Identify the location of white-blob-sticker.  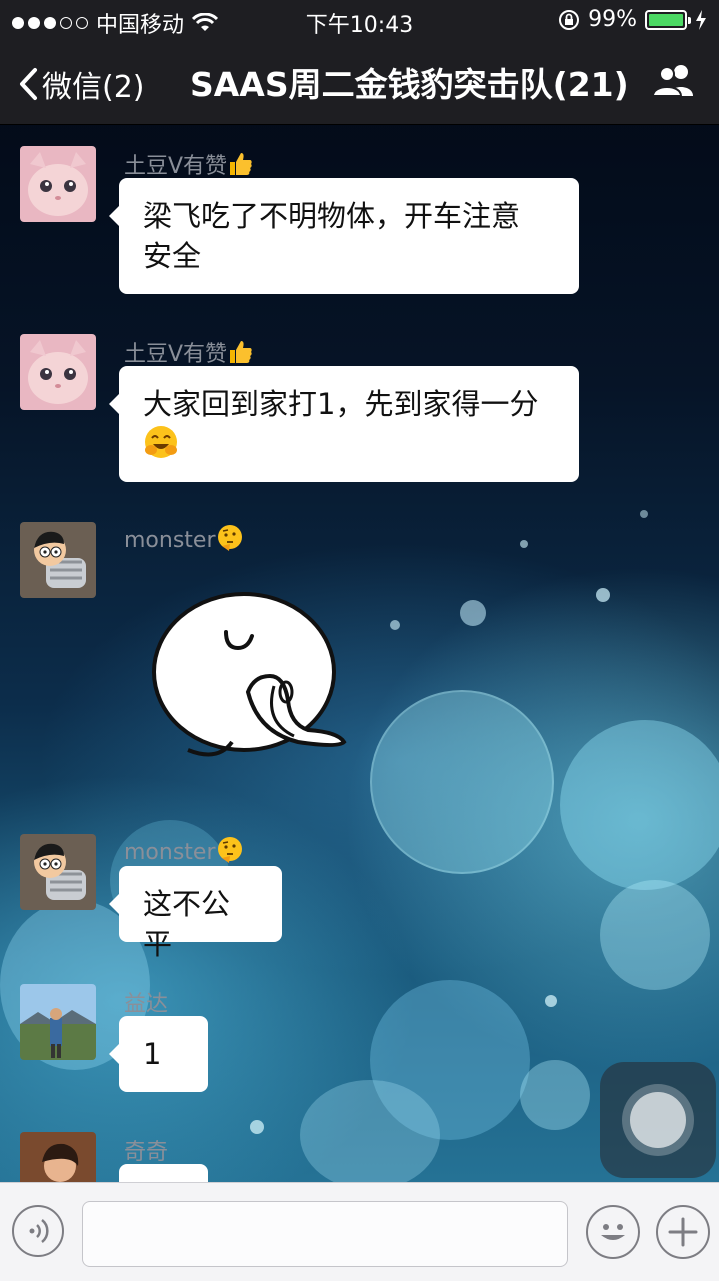
(248, 679).